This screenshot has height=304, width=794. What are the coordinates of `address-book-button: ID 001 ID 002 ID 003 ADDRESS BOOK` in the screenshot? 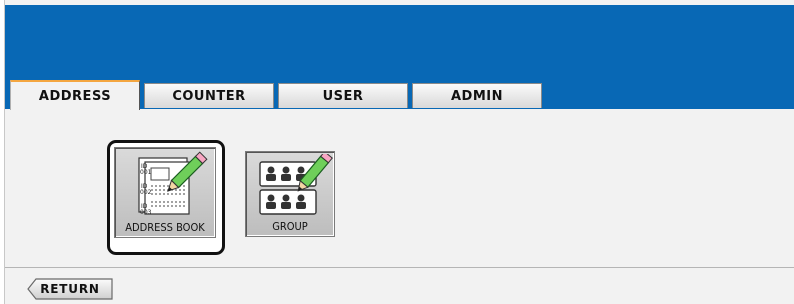 It's located at (165, 192).